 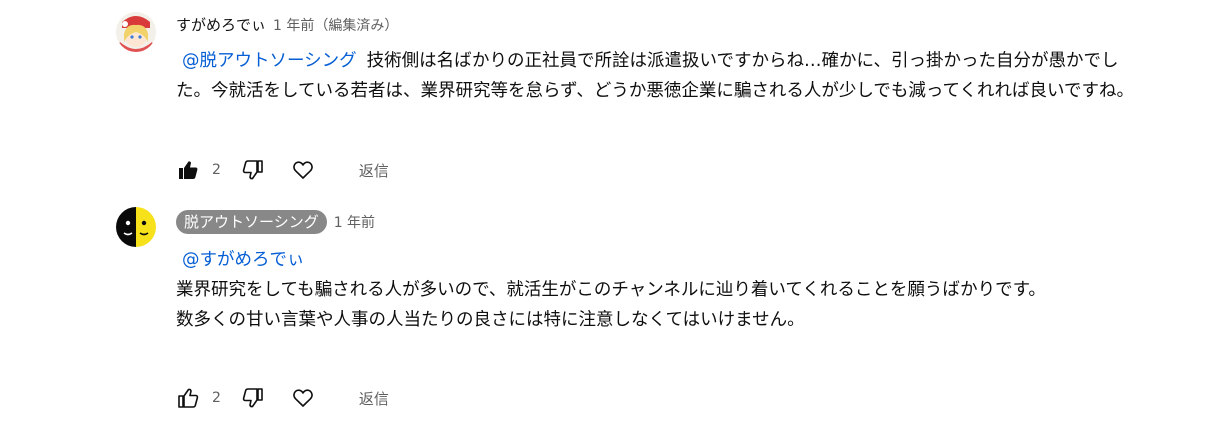 What do you see at coordinates (221, 24) in the screenshot?
I see `comment-author: すがめろでぃ` at bounding box center [221, 24].